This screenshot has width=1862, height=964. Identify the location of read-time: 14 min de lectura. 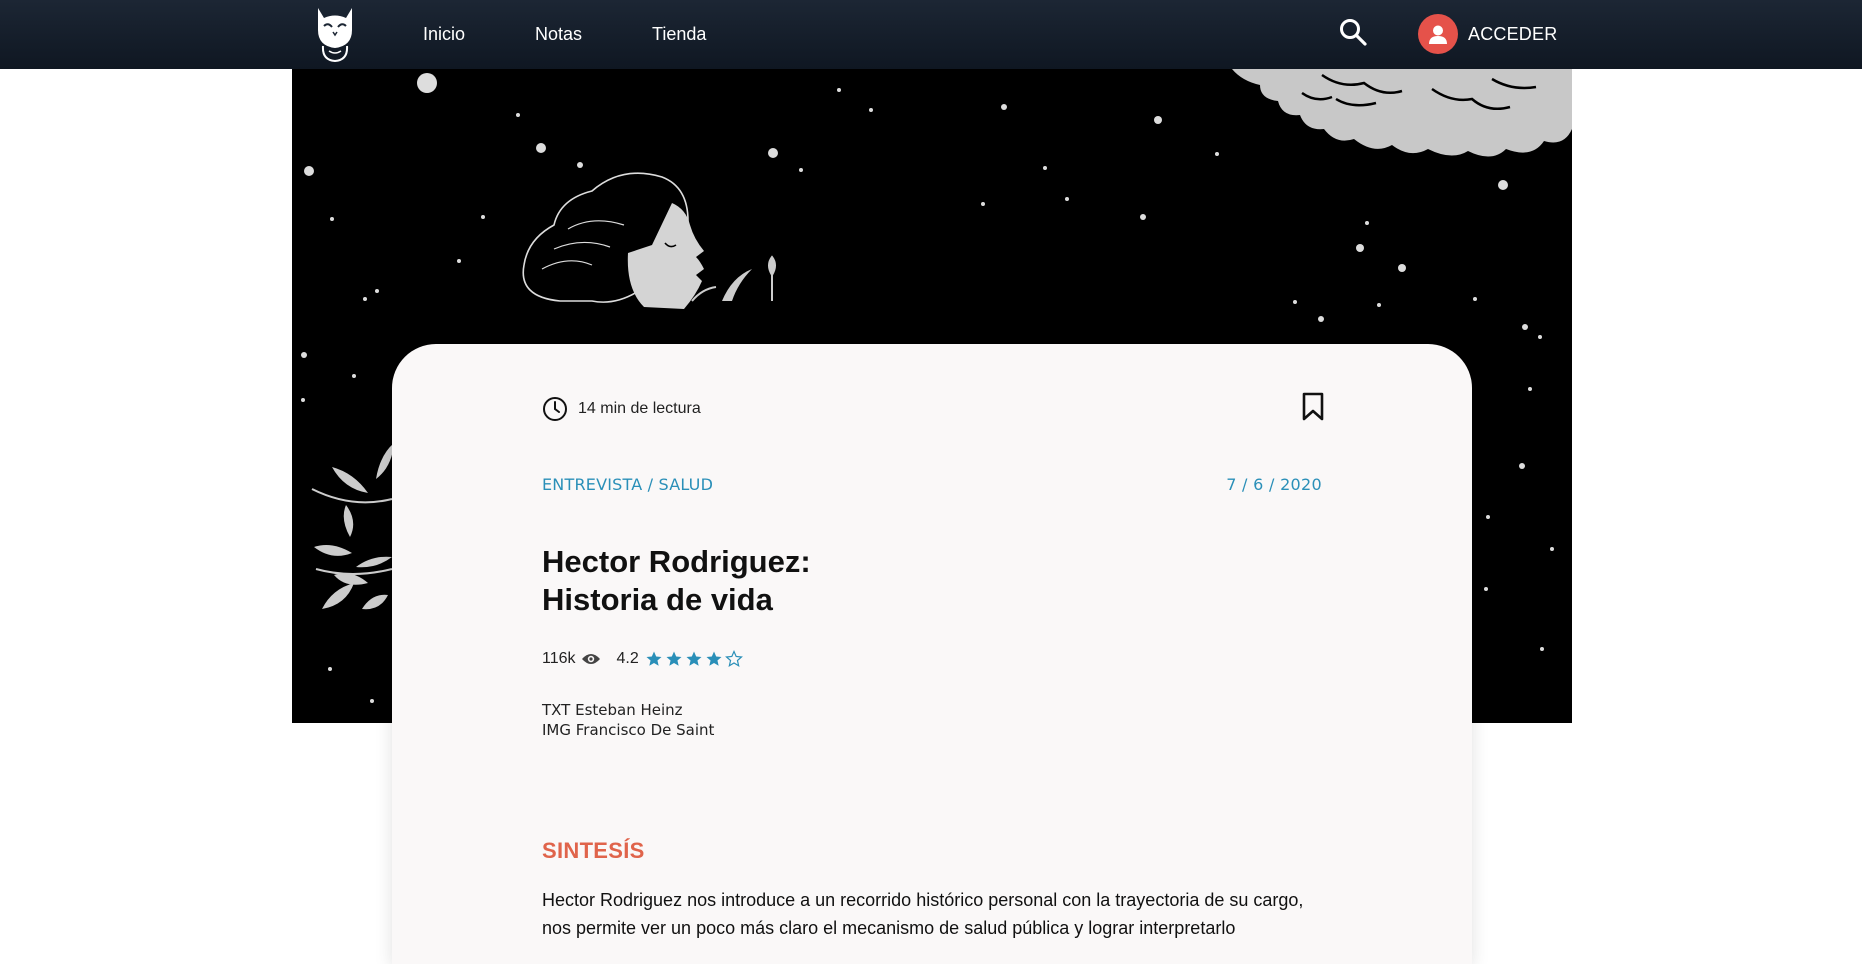
(621, 409).